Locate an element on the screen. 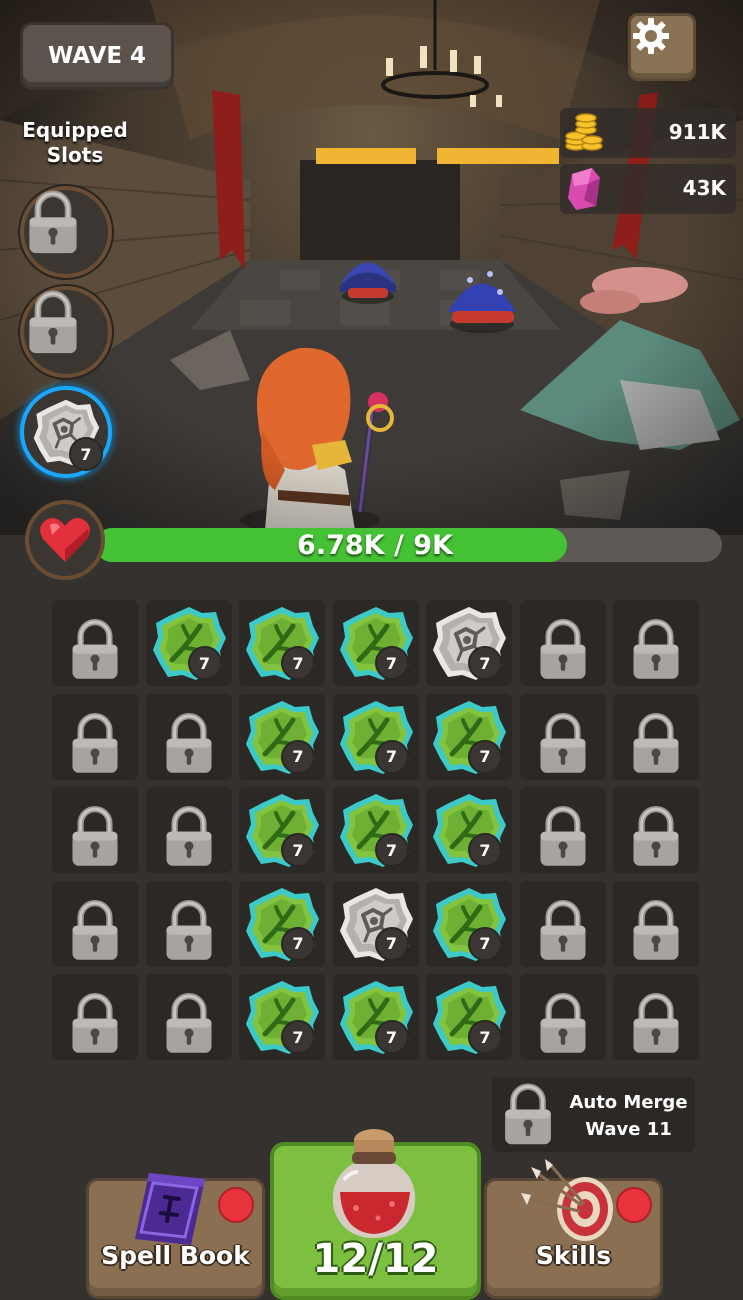  wave-indicator: WAVE 4 is located at coordinates (97, 56).